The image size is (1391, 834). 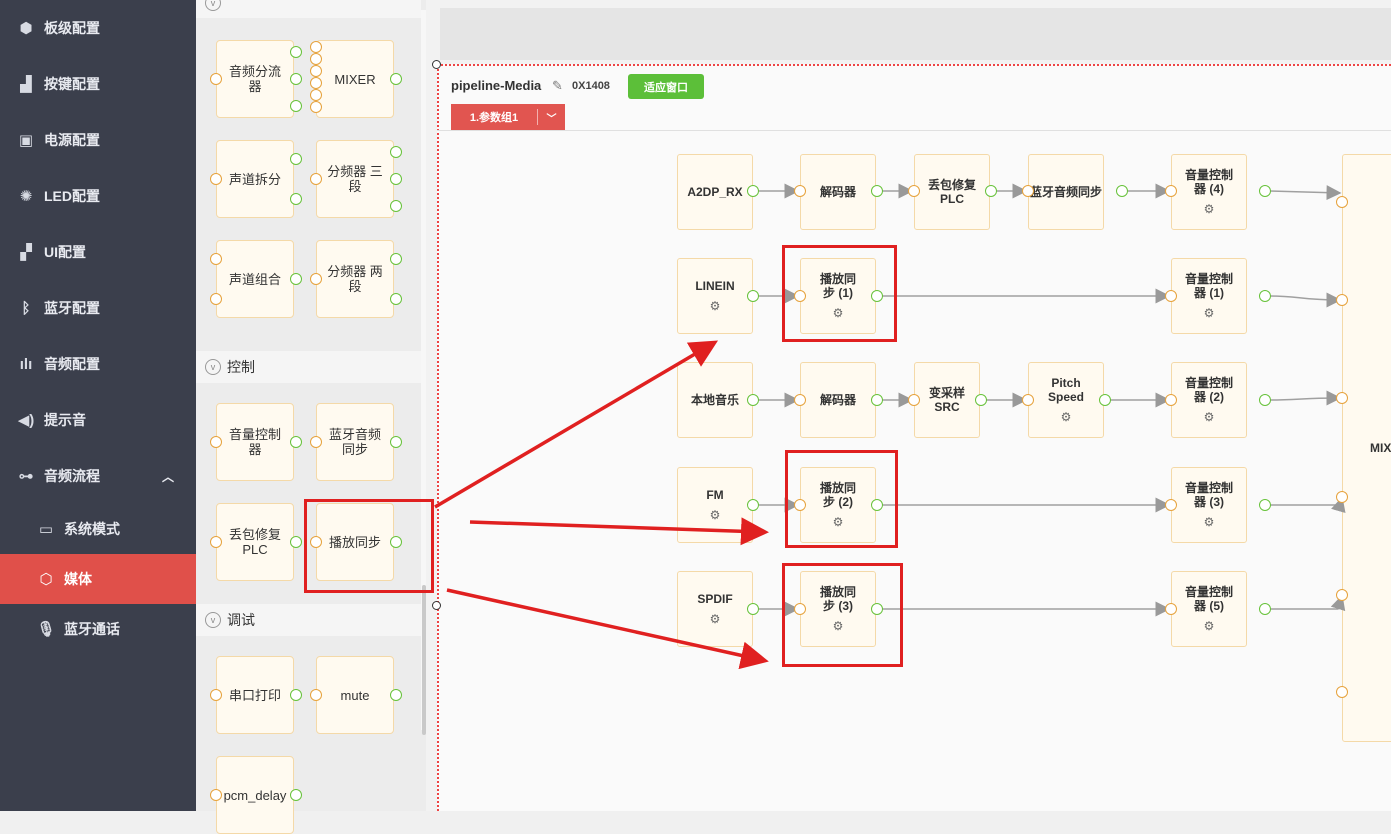 What do you see at coordinates (666, 86) in the screenshot?
I see `fit-window-button: 适应窗口` at bounding box center [666, 86].